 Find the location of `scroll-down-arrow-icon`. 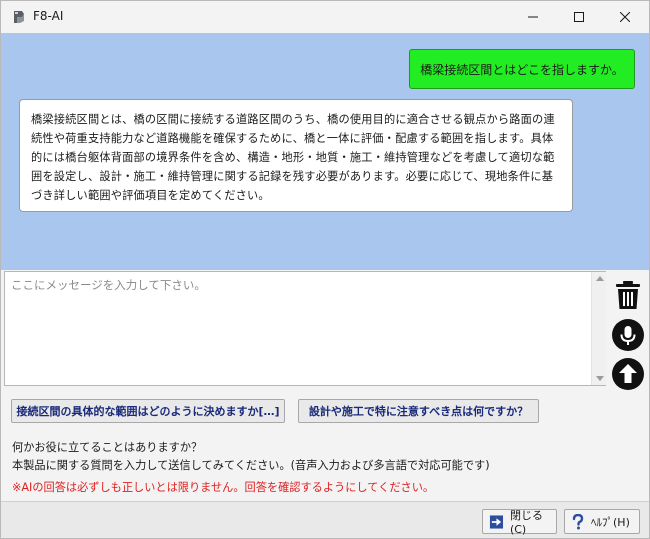

scroll-down-arrow-icon is located at coordinates (600, 378).